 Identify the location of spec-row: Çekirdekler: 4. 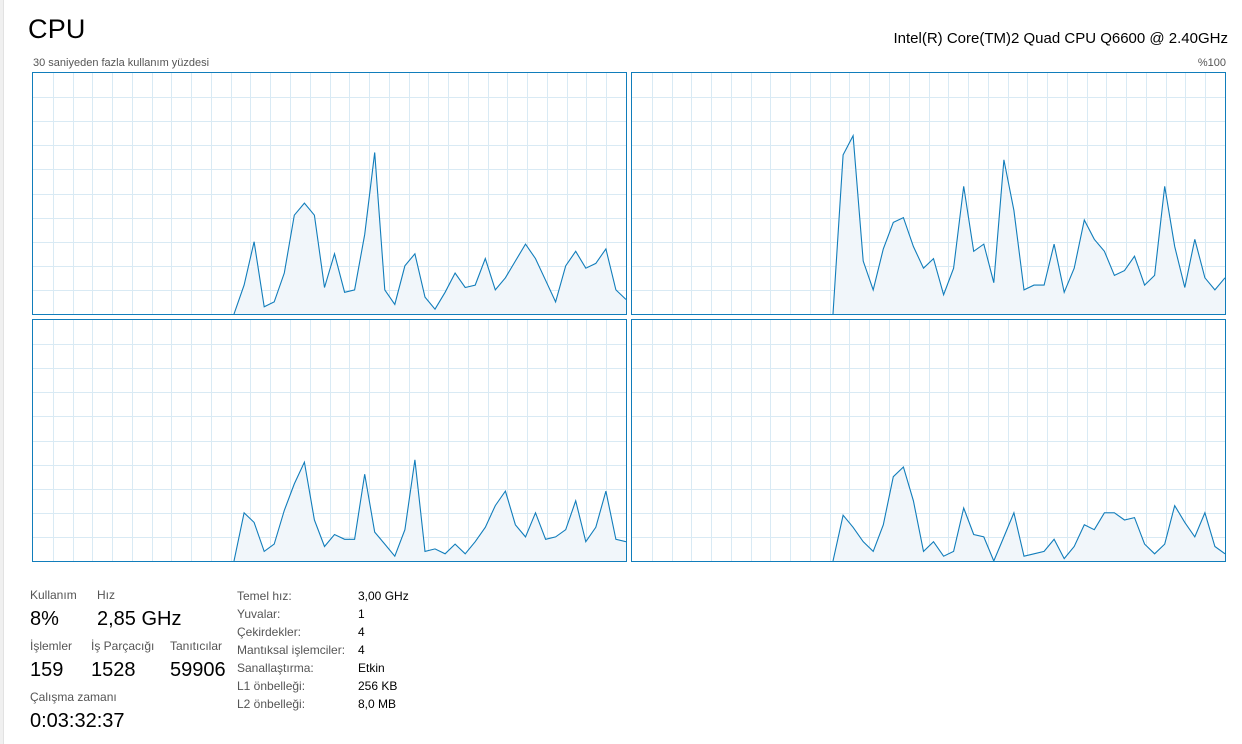
(323, 632).